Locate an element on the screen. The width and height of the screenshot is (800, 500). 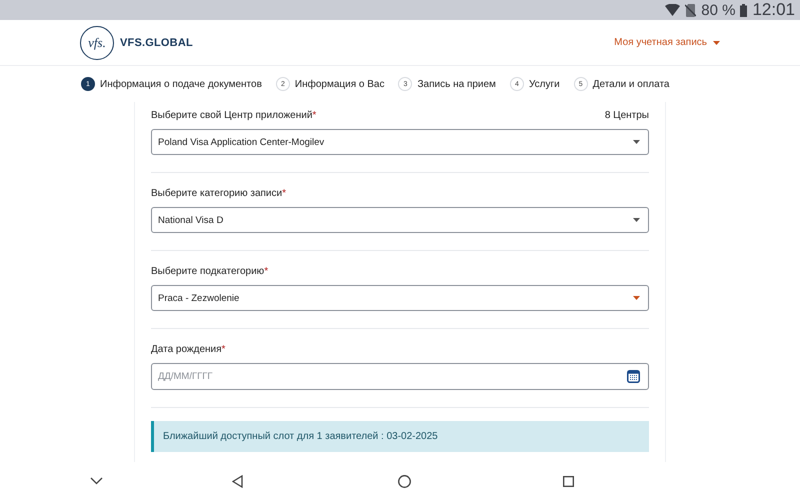
calendar-icon is located at coordinates (633, 376).